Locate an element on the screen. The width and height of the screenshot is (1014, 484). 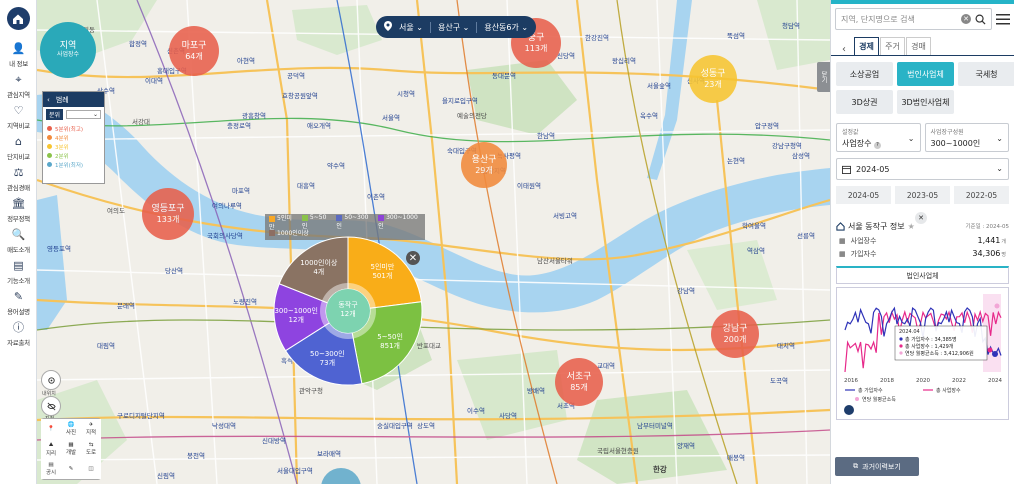
nav-item: ⌂ 단지비교 is located at coordinates (18, 147).